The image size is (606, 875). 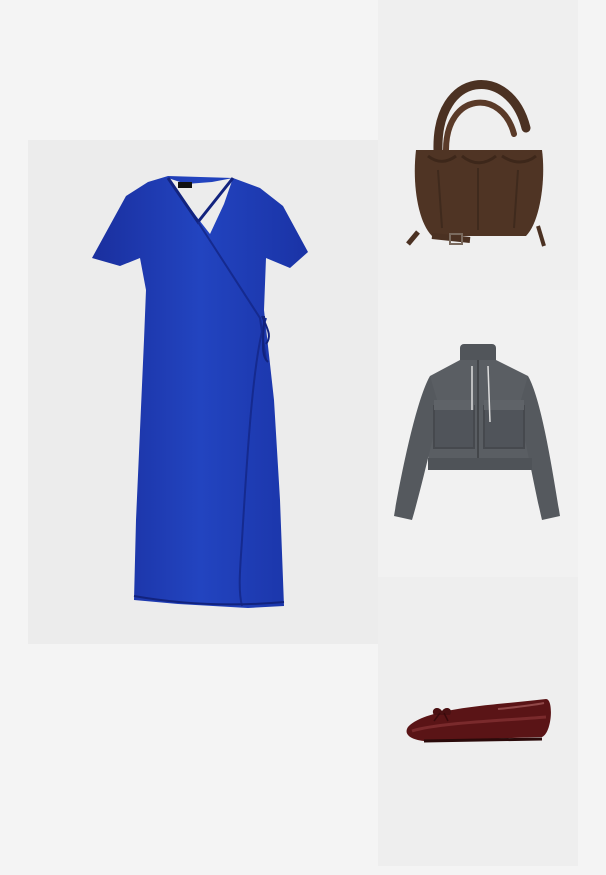 I want to click on grey-cropped-jacket-image, so click(x=477, y=432).